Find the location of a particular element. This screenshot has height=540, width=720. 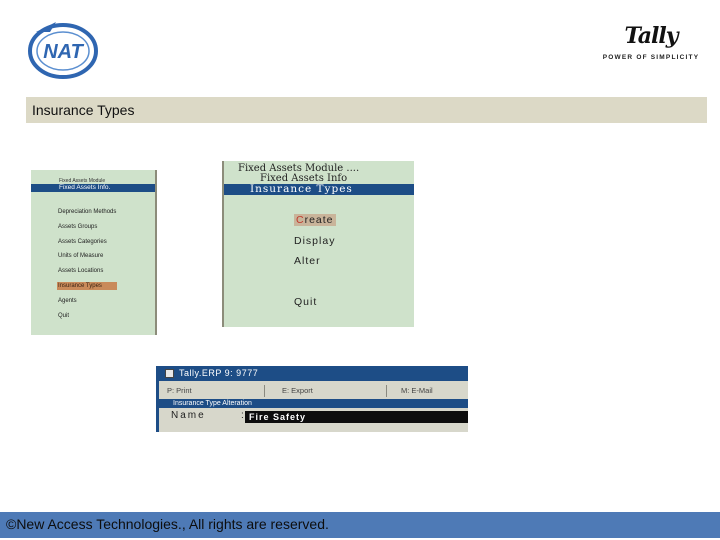

menu-item-assets-categories: Assets Categories is located at coordinates (87, 245).